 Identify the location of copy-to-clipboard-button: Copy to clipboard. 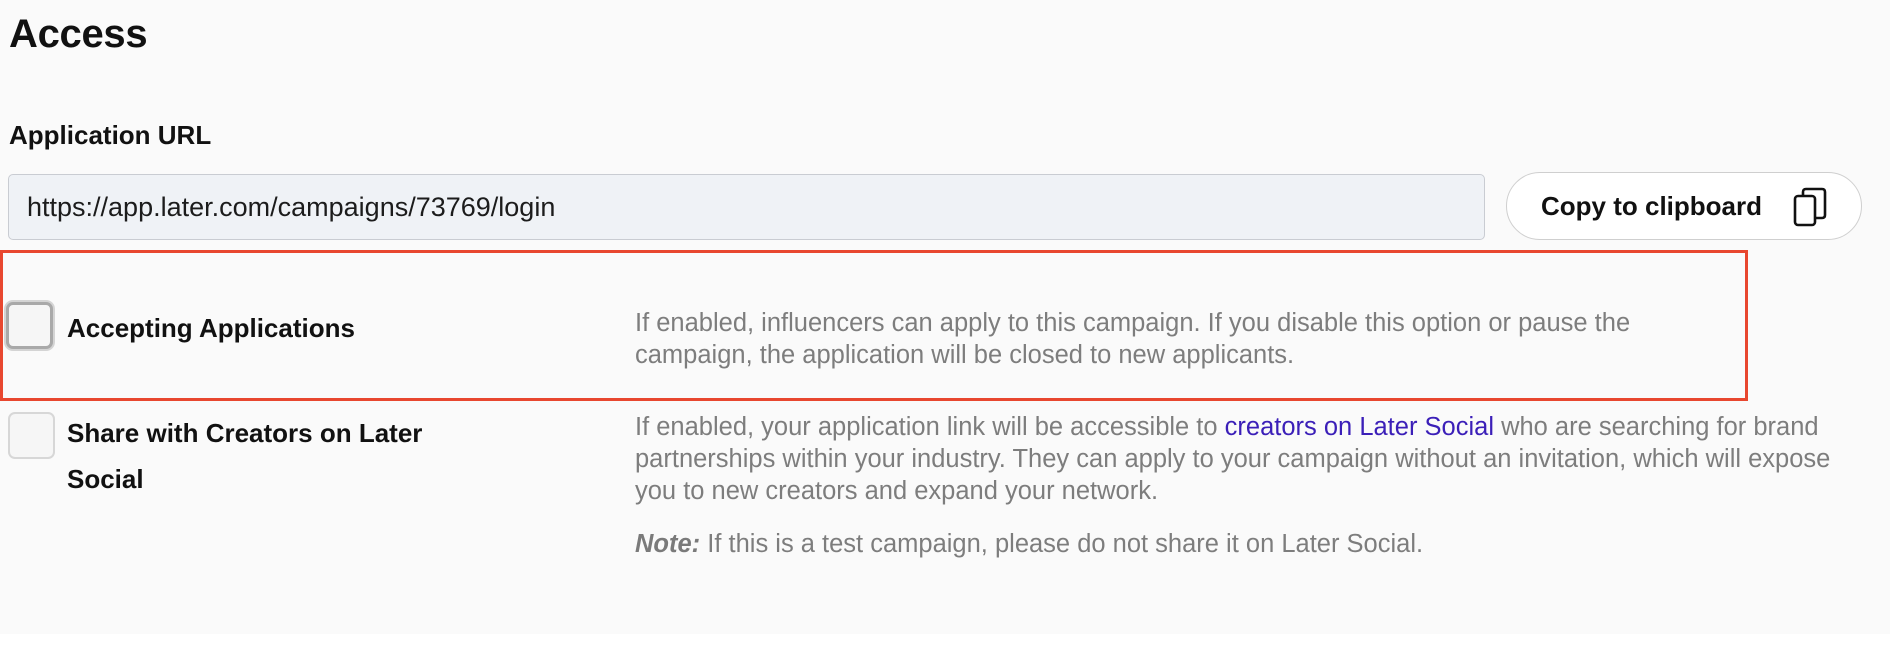
(1684, 206).